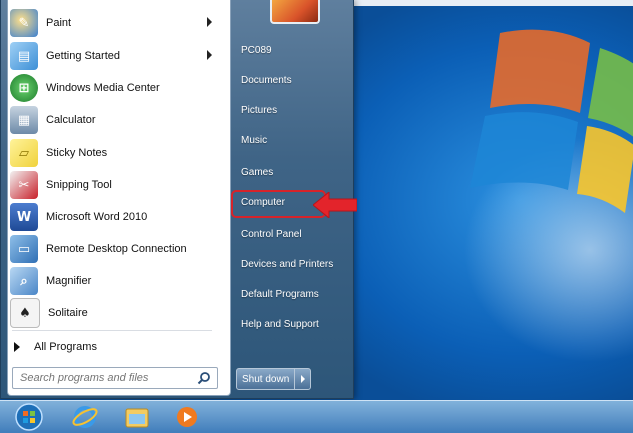  What do you see at coordinates (287, 264) in the screenshot?
I see `right-item-devices-and-printers: Devices and Printers` at bounding box center [287, 264].